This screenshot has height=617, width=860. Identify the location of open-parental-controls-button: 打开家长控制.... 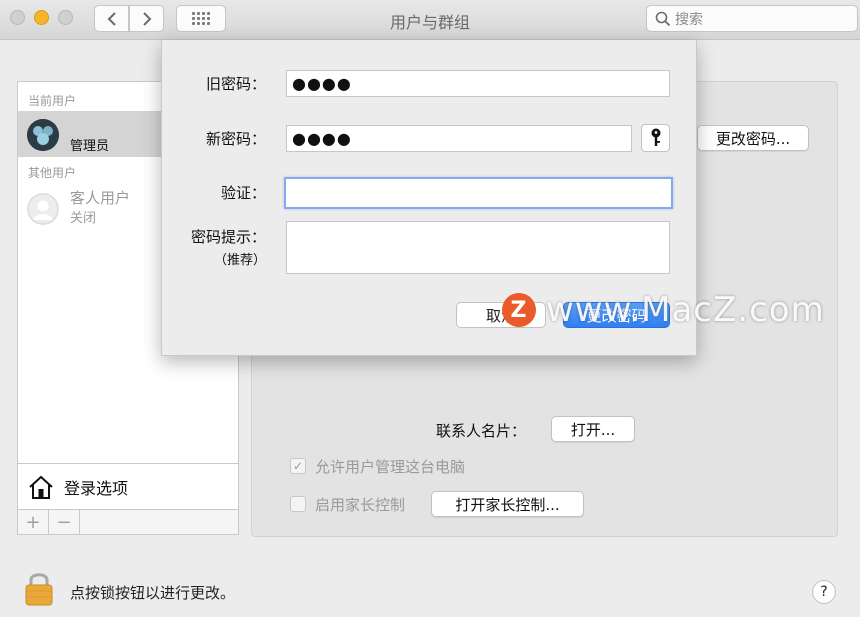
(507, 504).